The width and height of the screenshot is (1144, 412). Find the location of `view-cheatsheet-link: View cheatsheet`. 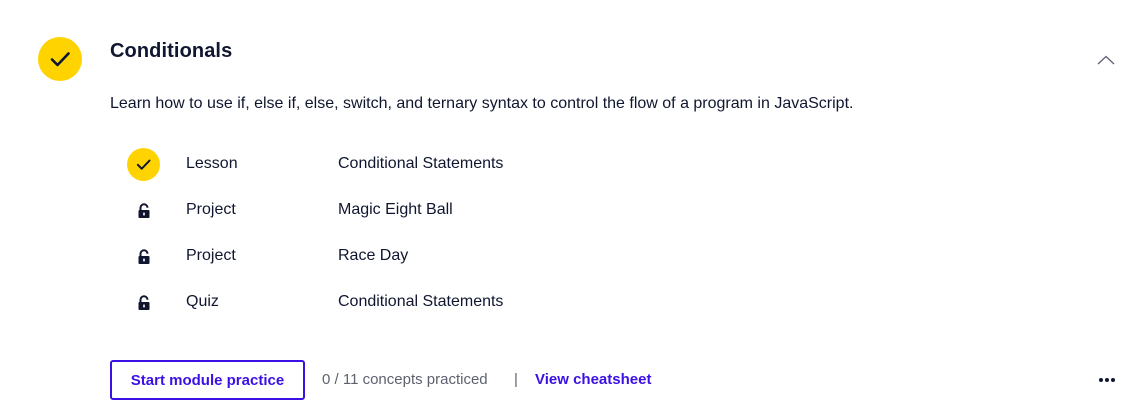

view-cheatsheet-link: View cheatsheet is located at coordinates (593, 379).